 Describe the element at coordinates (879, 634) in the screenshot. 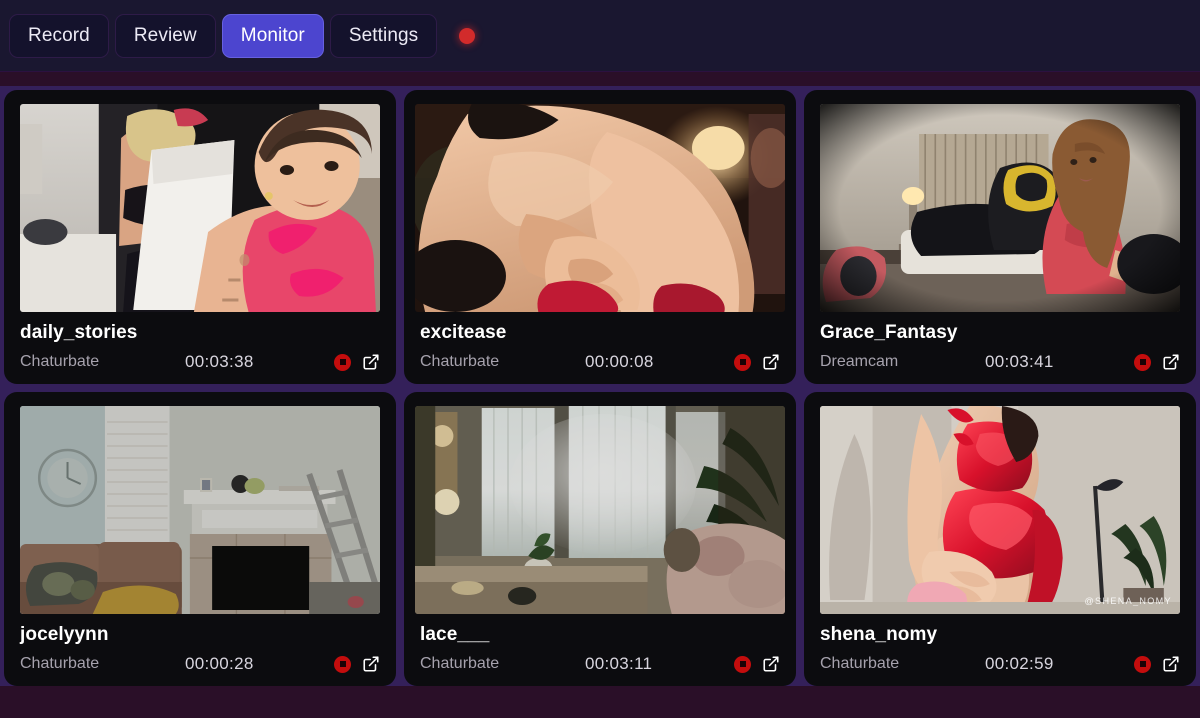

I see `stream-title: shena_nomy` at that location.